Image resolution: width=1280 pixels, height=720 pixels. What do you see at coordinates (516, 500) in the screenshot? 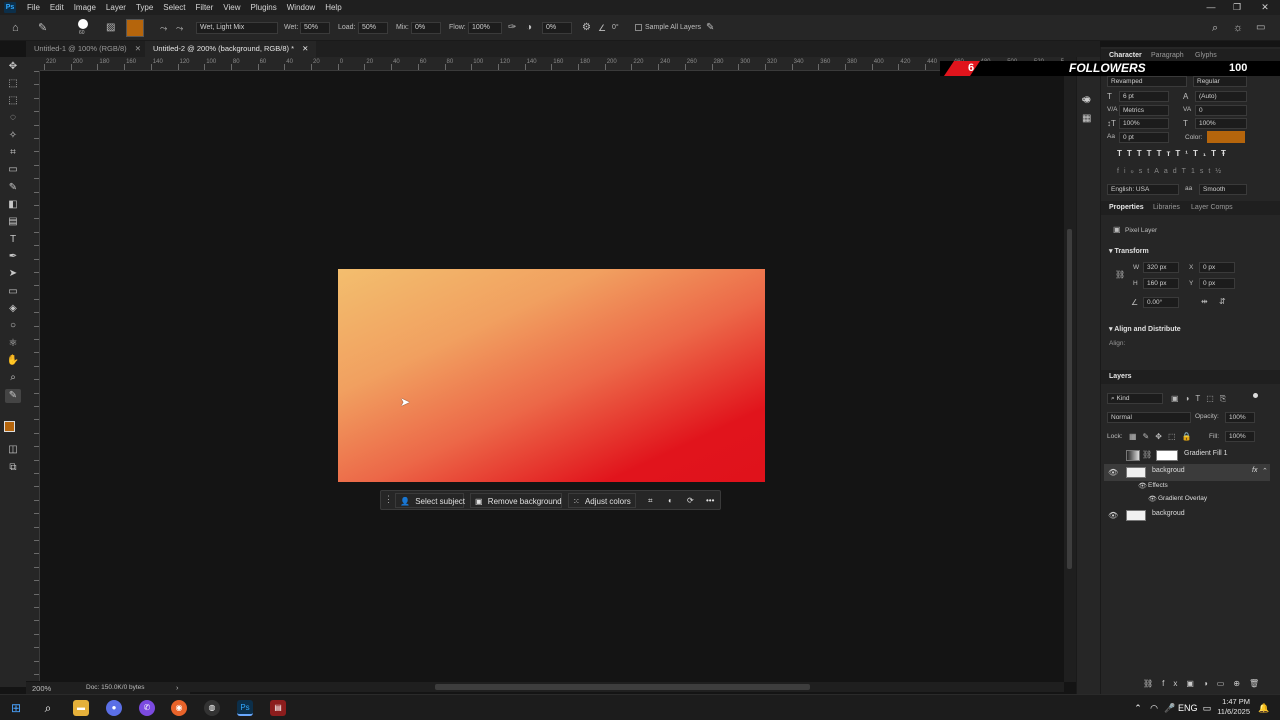
I see `remove-background-button: ▣ Remove background` at bounding box center [516, 500].